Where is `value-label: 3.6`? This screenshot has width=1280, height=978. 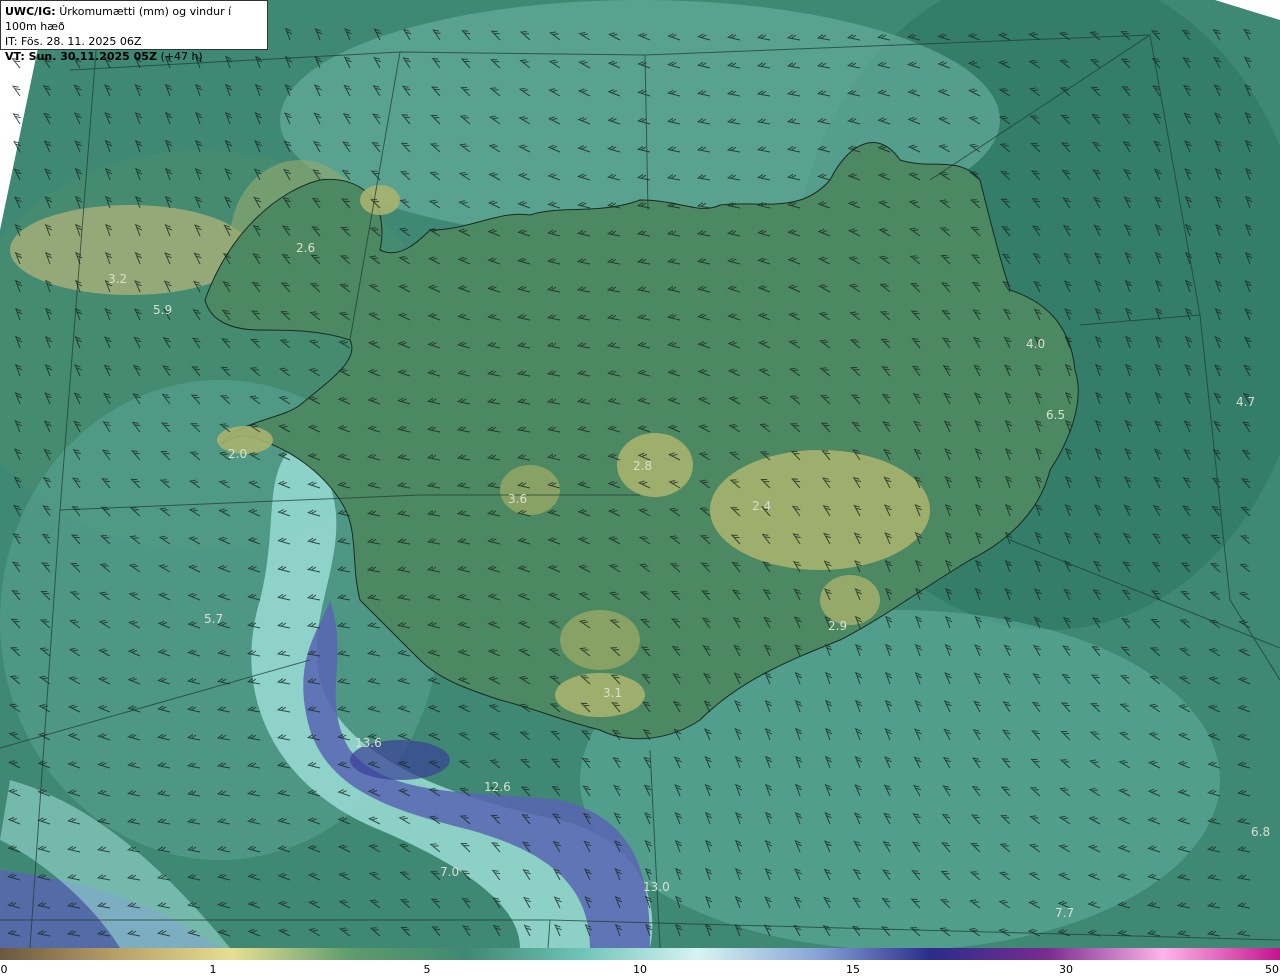 value-label: 3.6 is located at coordinates (517, 499).